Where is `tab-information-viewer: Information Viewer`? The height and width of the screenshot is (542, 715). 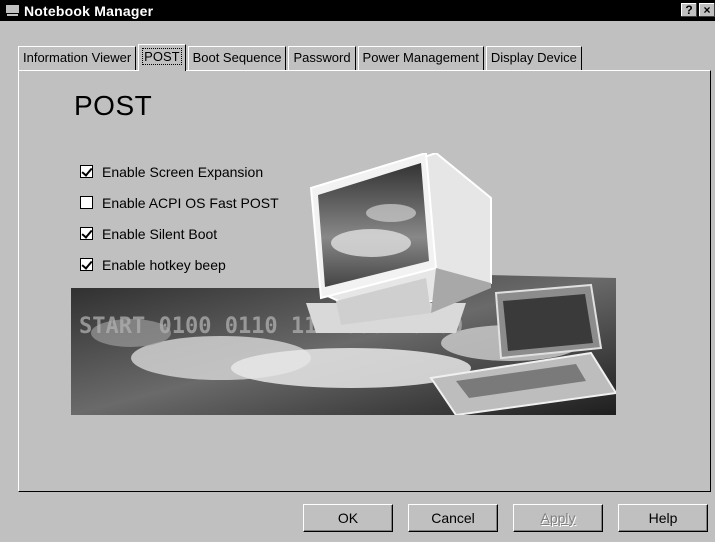 tab-information-viewer: Information Viewer is located at coordinates (77, 58).